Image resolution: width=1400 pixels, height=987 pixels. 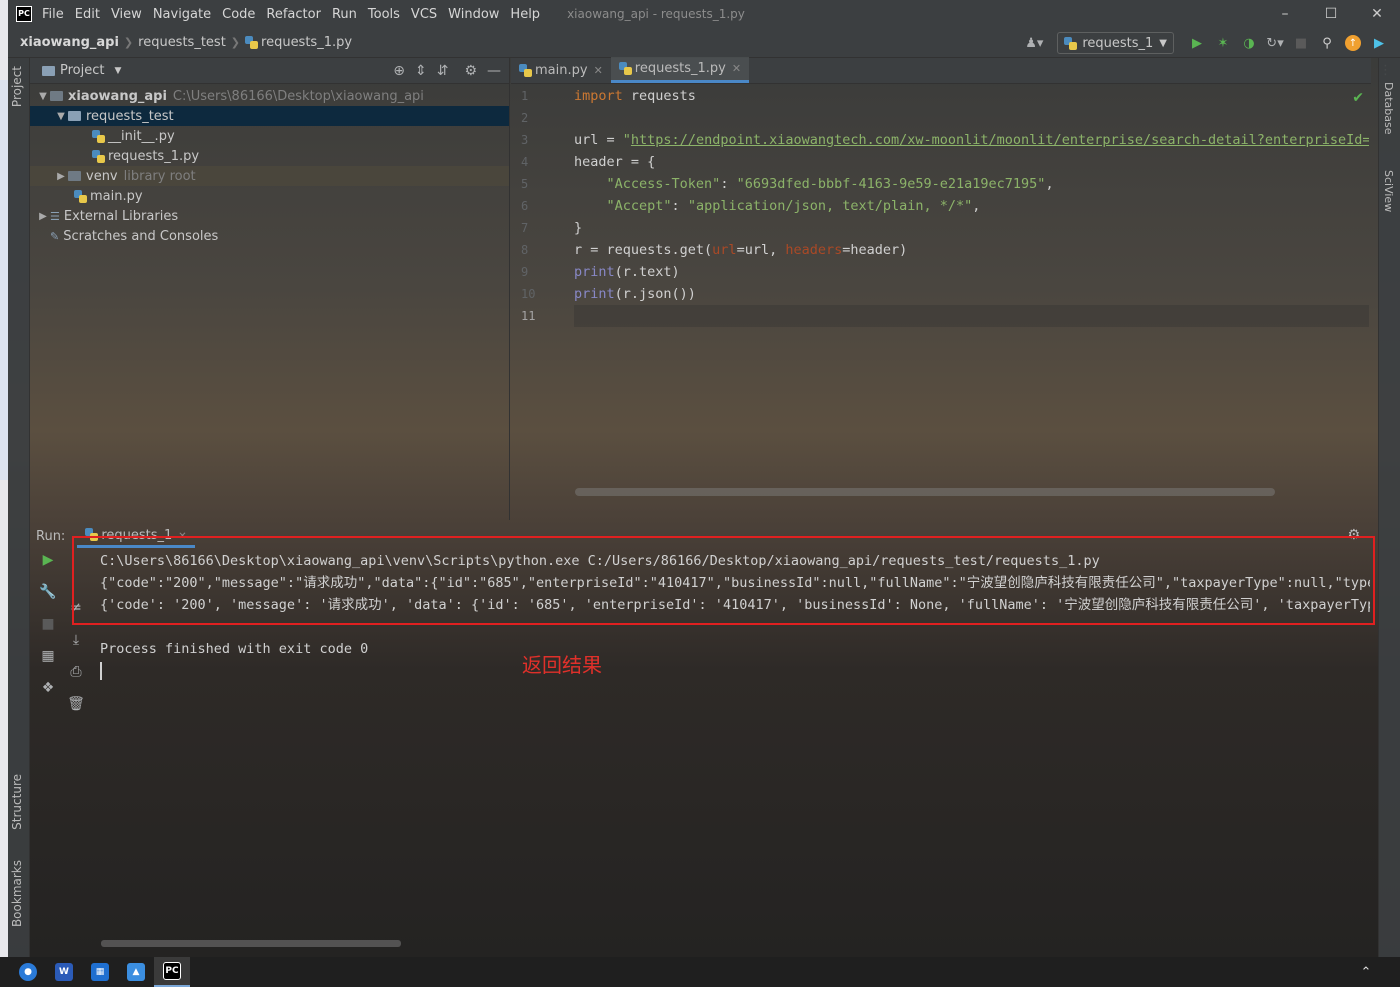 What do you see at coordinates (17, 802) in the screenshot?
I see `structure-tool-tab: Structure` at bounding box center [17, 802].